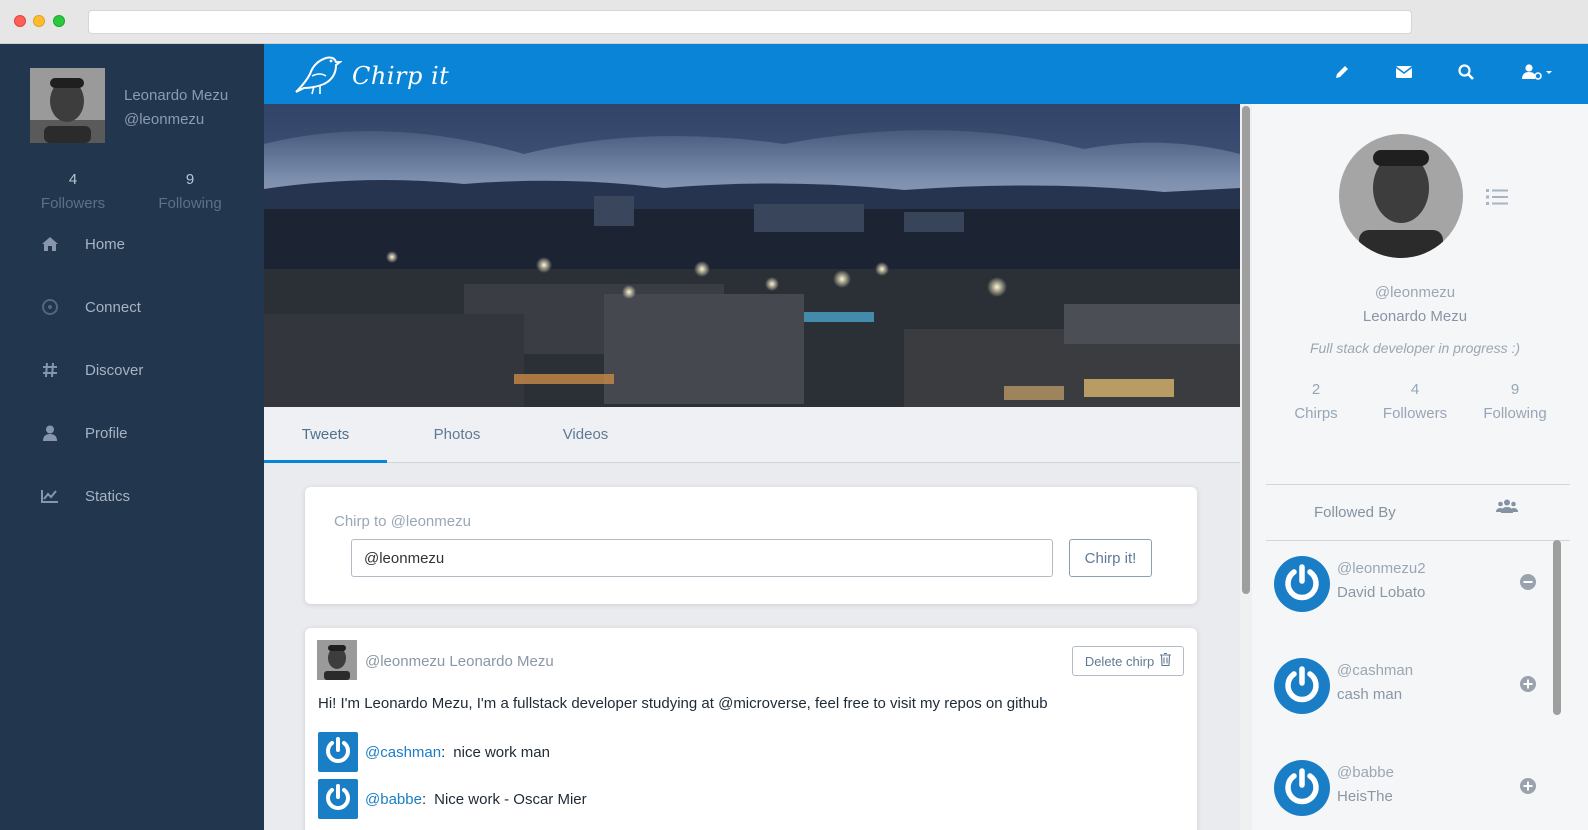 This screenshot has width=1588, height=830. Describe the element at coordinates (132, 244) in the screenshot. I see `sidebar-item-home: Home` at that location.